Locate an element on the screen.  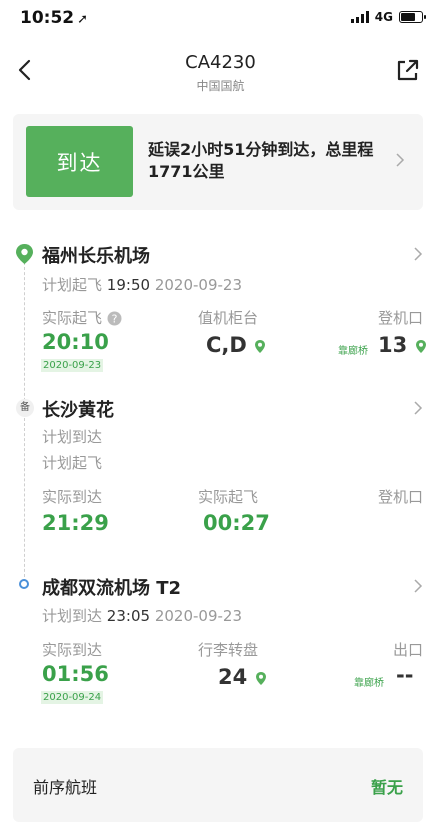
origin-actual-departure-label: 实际起飞 ? is located at coordinates (82, 317).